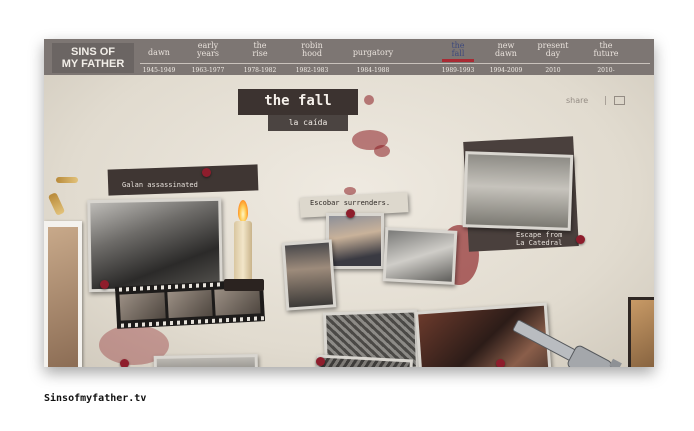  What do you see at coordinates (160, 185) in the screenshot?
I see `caption-galan: Galan assassinated` at bounding box center [160, 185].